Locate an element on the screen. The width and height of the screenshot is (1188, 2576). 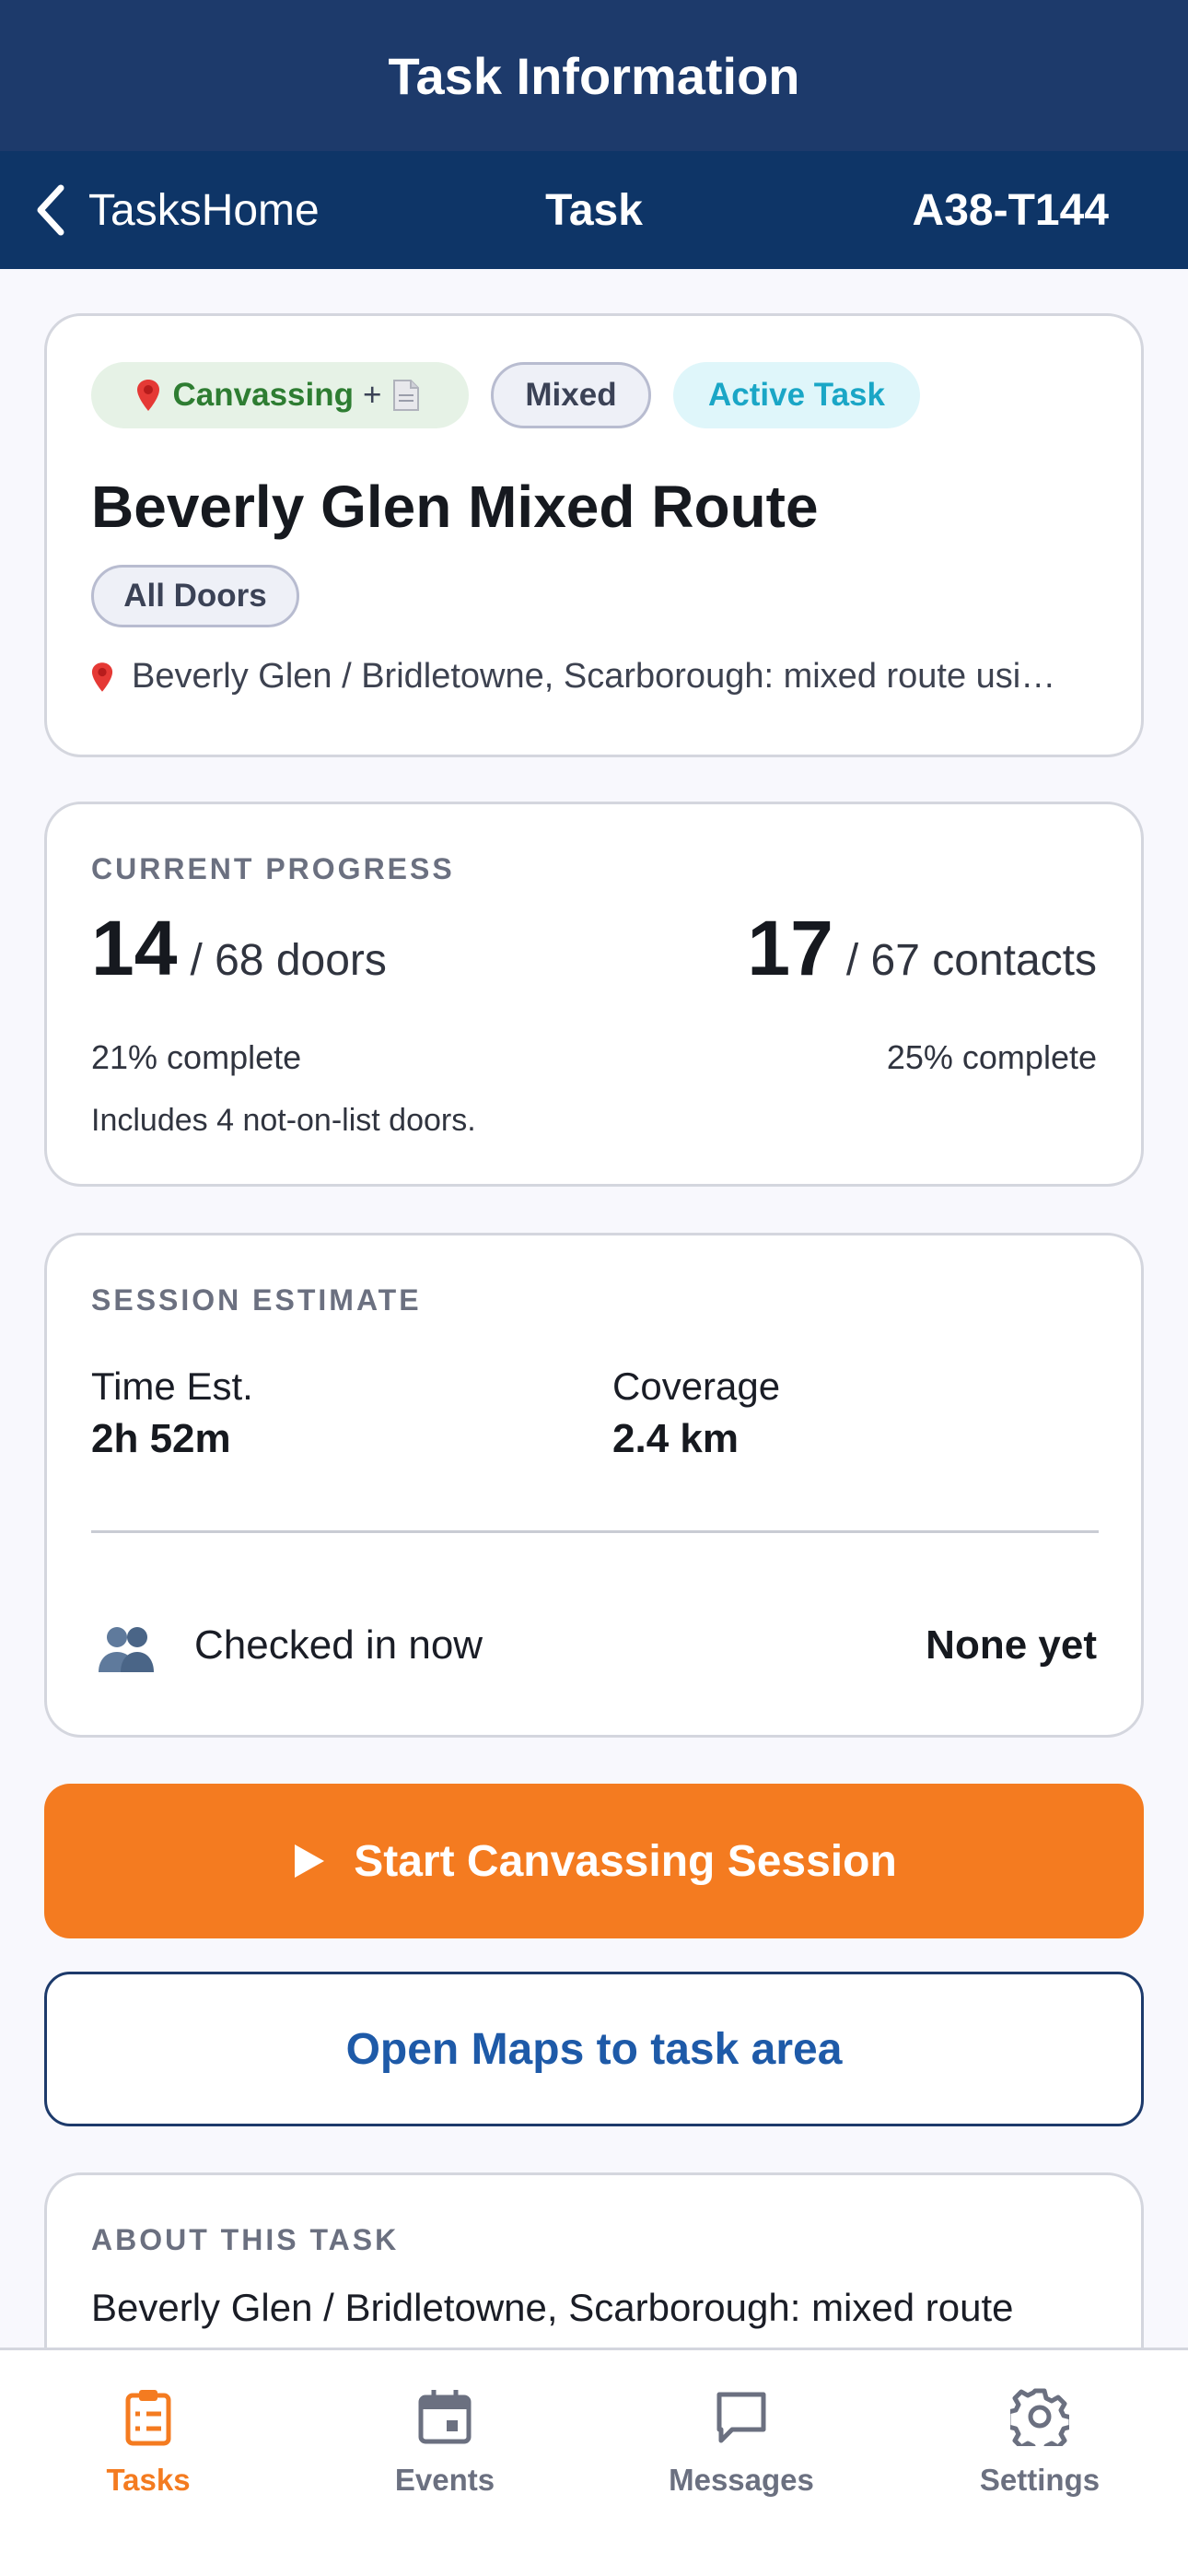
doors-percent: 21% complete is located at coordinates (196, 1057).